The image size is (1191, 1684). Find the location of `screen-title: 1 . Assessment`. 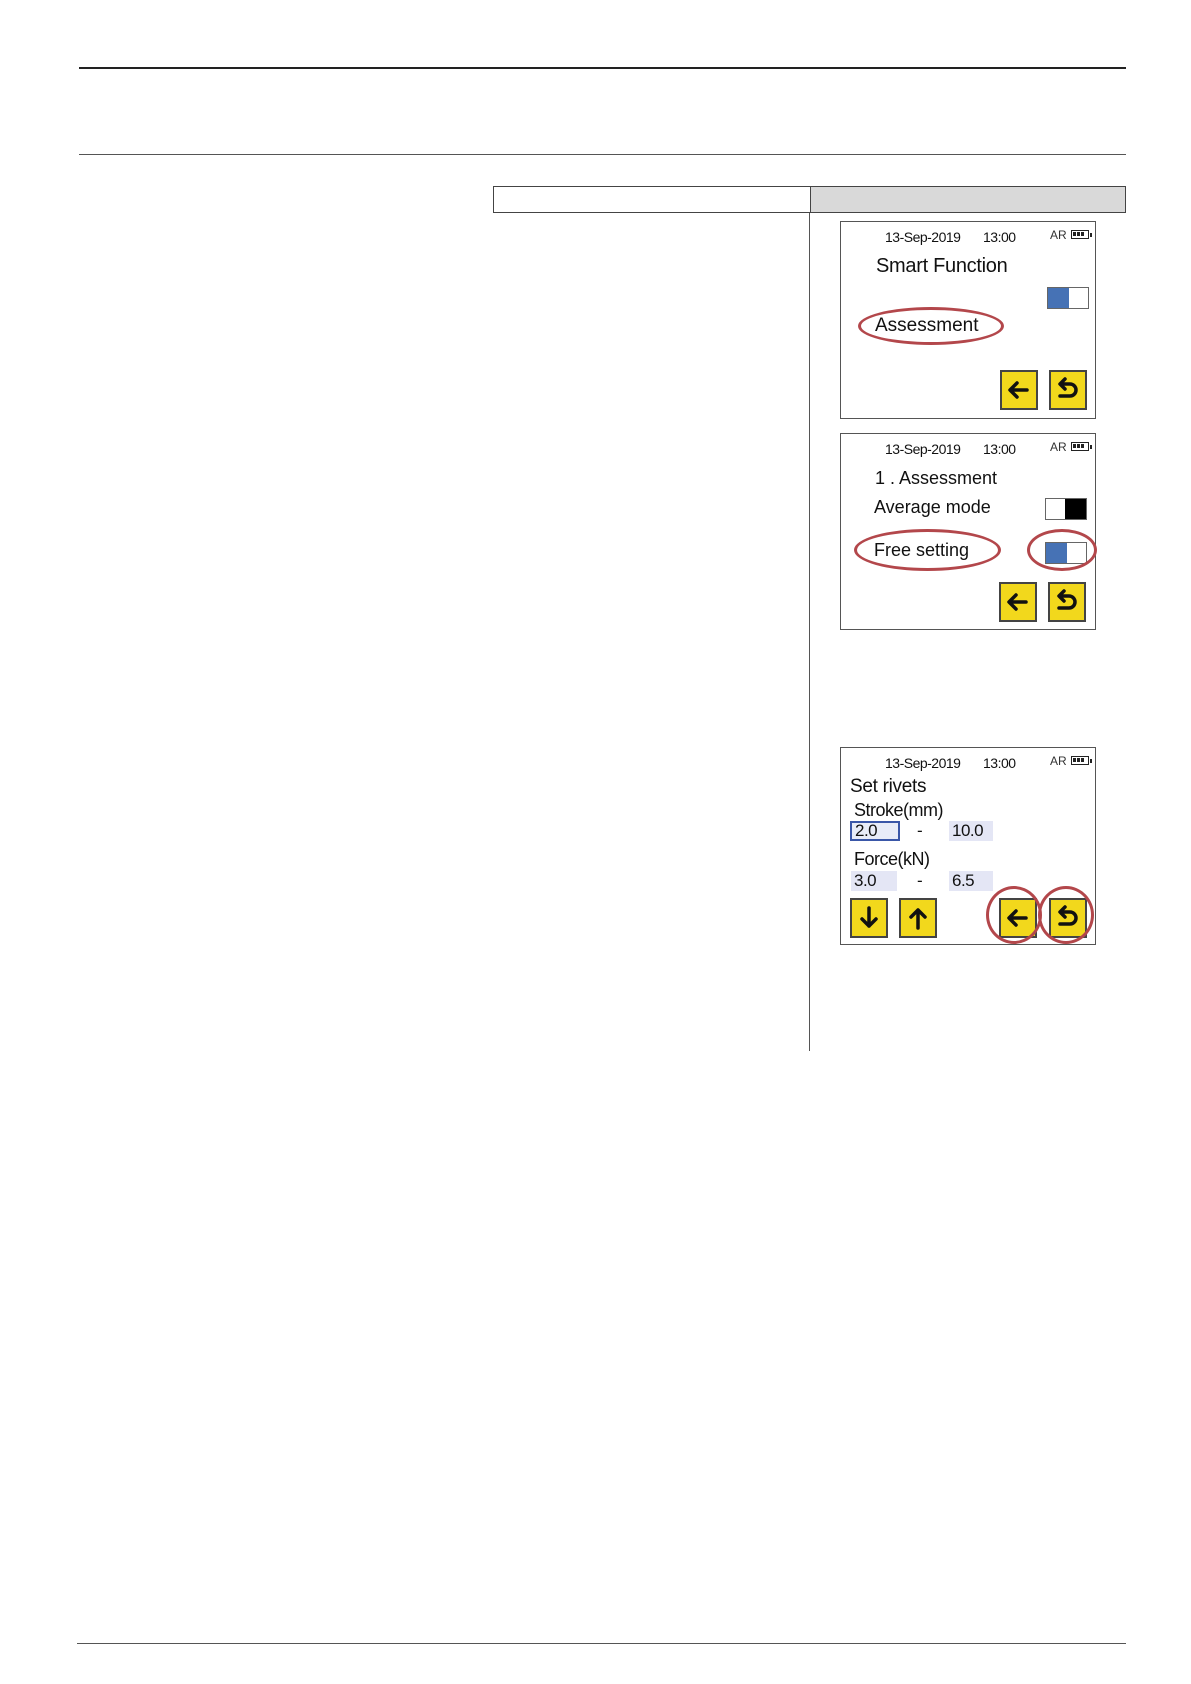

screen-title: 1 . Assessment is located at coordinates (936, 478).